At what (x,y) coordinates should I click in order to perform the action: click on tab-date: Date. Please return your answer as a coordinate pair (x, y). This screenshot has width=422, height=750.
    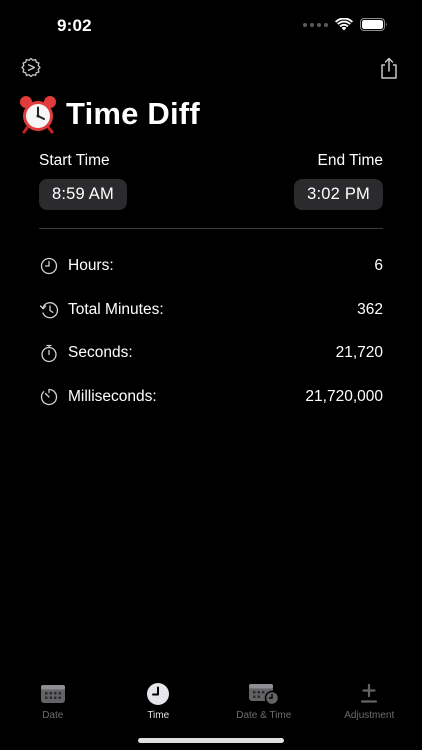
    Looking at the image, I should click on (53, 713).